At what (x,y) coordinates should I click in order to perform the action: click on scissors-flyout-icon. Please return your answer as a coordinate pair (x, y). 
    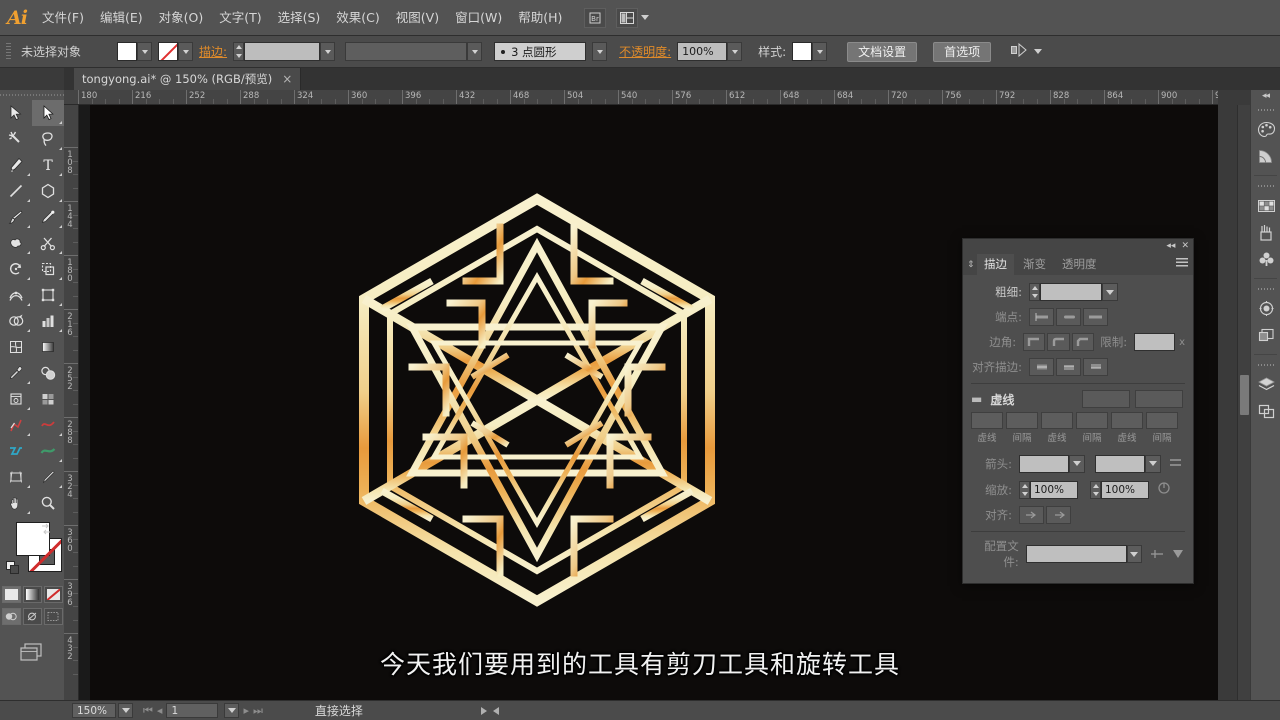
    Looking at the image, I should click on (60, 252).